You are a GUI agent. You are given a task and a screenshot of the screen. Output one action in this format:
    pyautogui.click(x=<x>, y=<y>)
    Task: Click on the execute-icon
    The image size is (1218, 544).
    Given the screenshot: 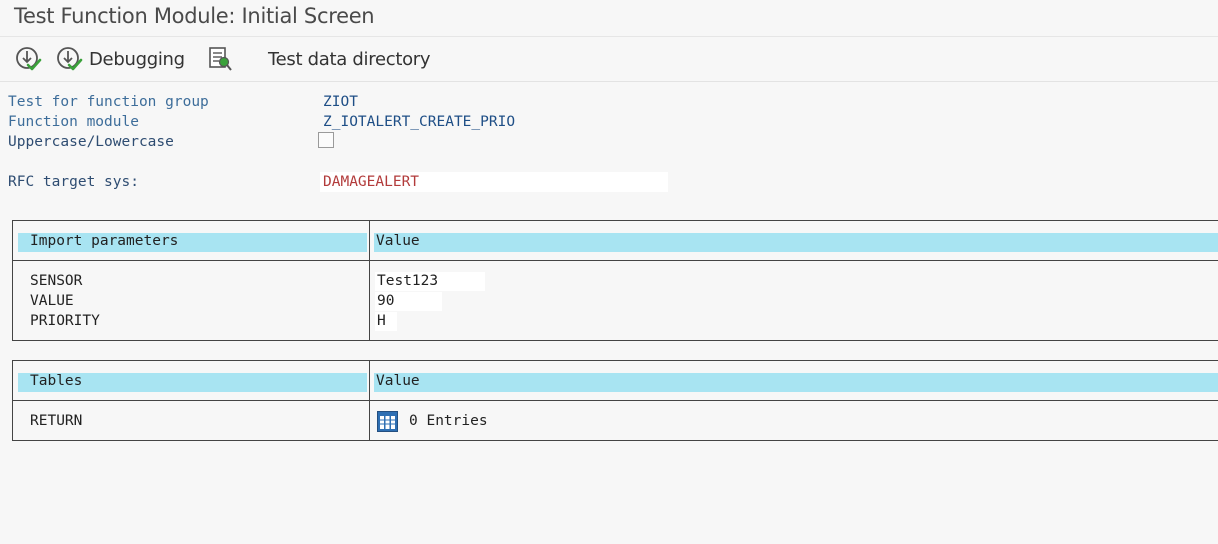 What is the action you would take?
    pyautogui.click(x=29, y=59)
    